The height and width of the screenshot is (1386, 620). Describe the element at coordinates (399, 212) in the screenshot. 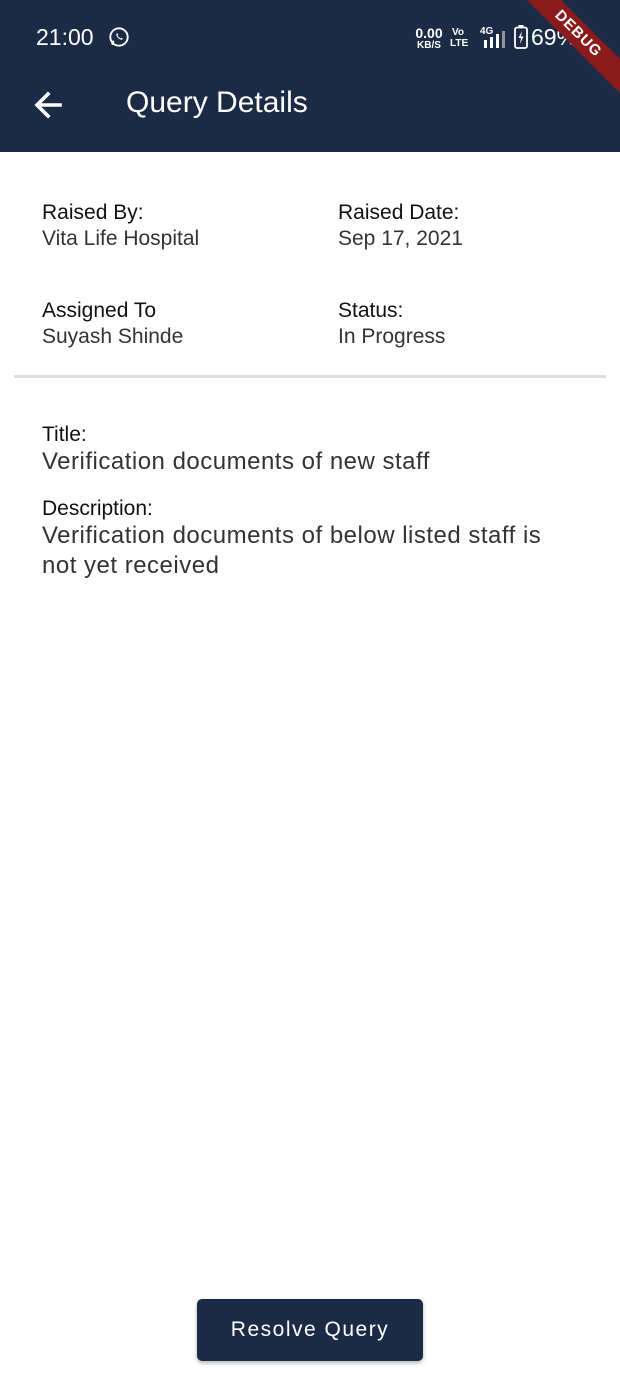

I see `raised-date-label: Raised Date:` at that location.